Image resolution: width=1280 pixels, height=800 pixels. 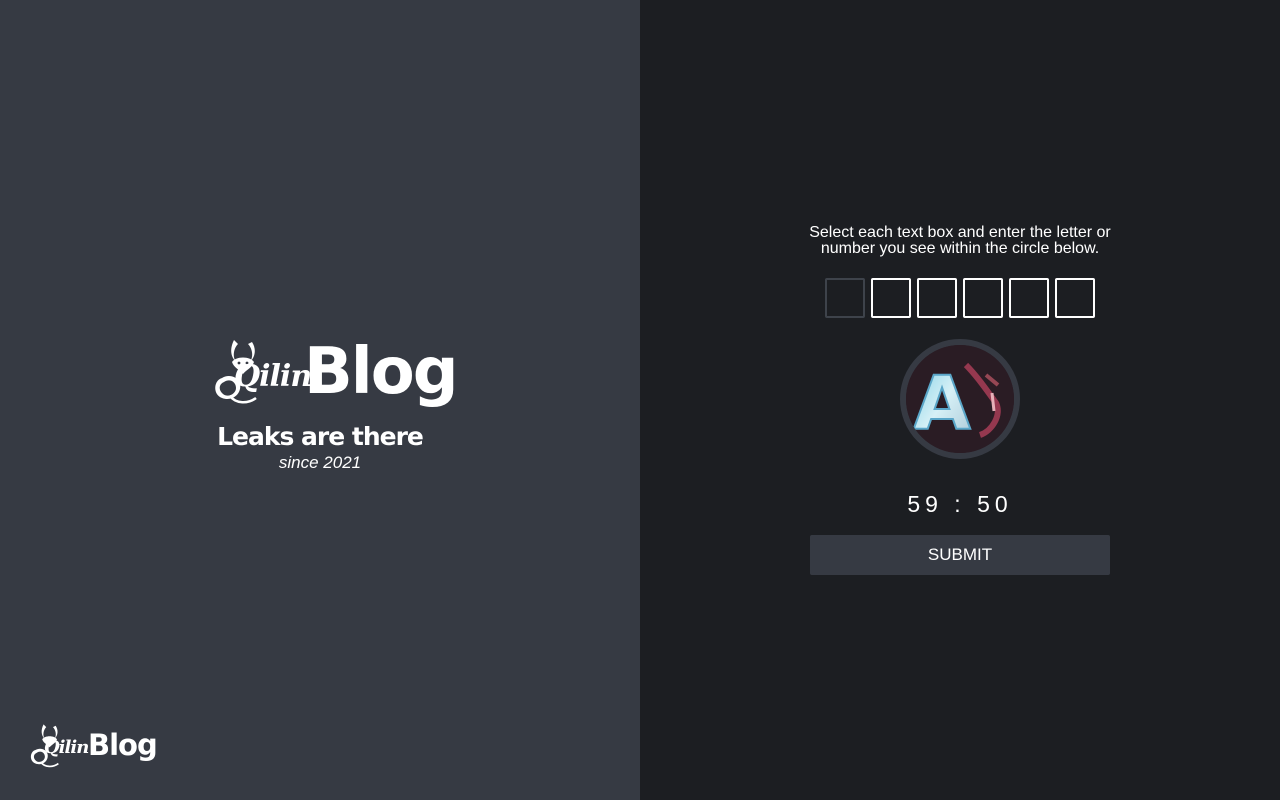 I want to click on since-text: since 2021, so click(x=320, y=462).